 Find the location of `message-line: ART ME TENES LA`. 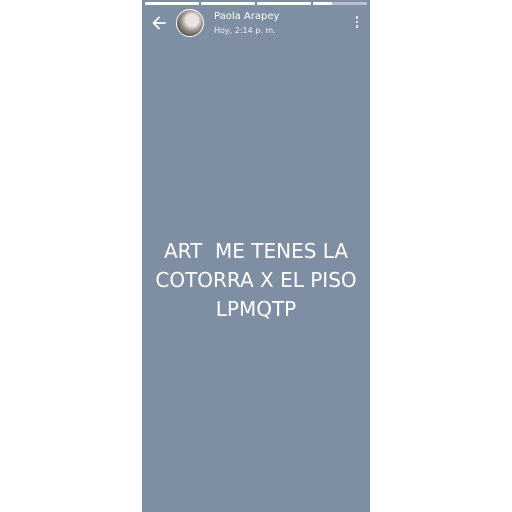

message-line: ART ME TENES LA is located at coordinates (256, 251).